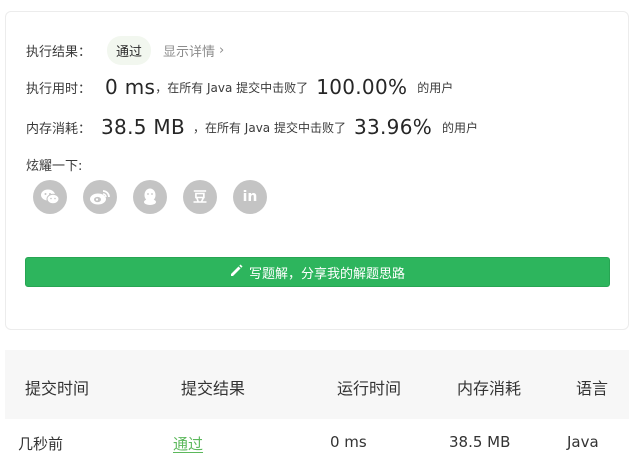  What do you see at coordinates (317, 384) in the screenshot?
I see `table-header: 提交时间 提交结果 运行时间 内存消耗 语言` at bounding box center [317, 384].